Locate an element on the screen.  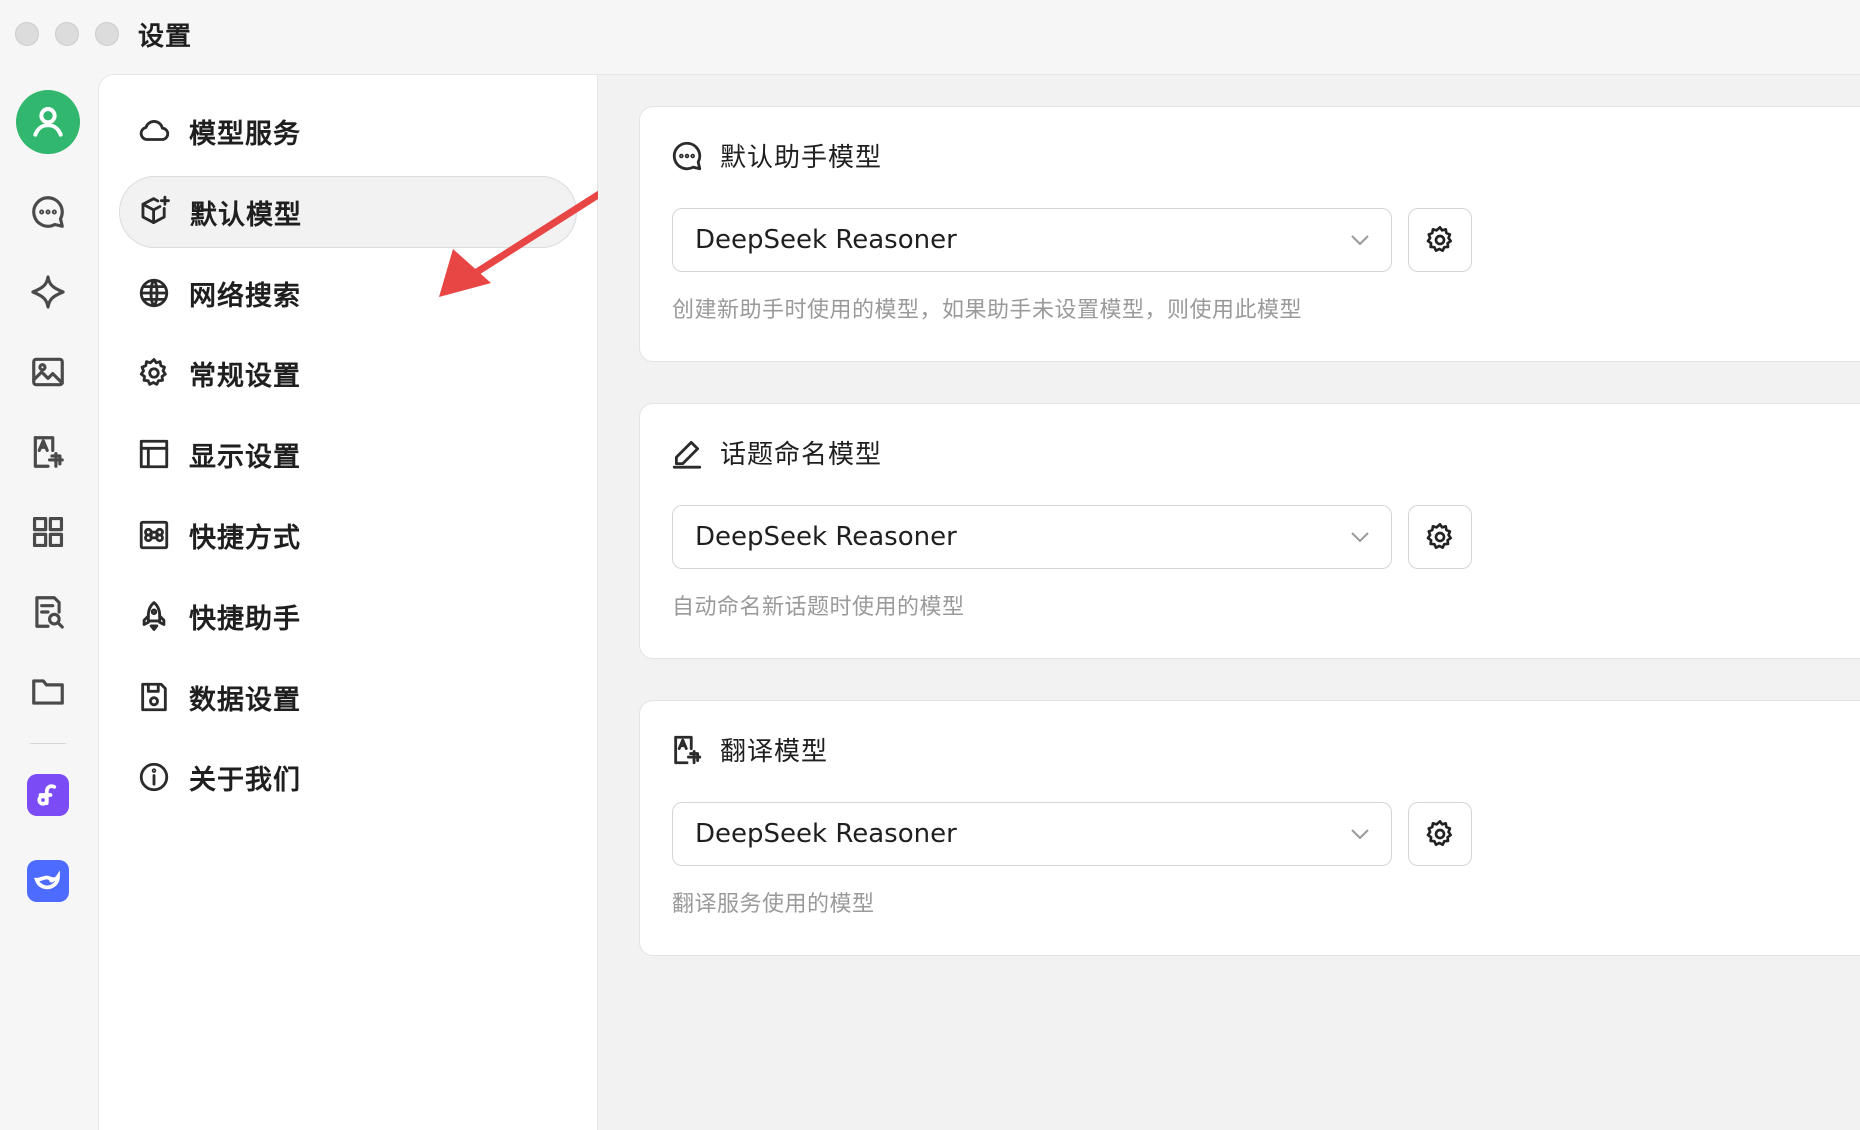
nav-item-label: 模型服务 is located at coordinates (245, 134).